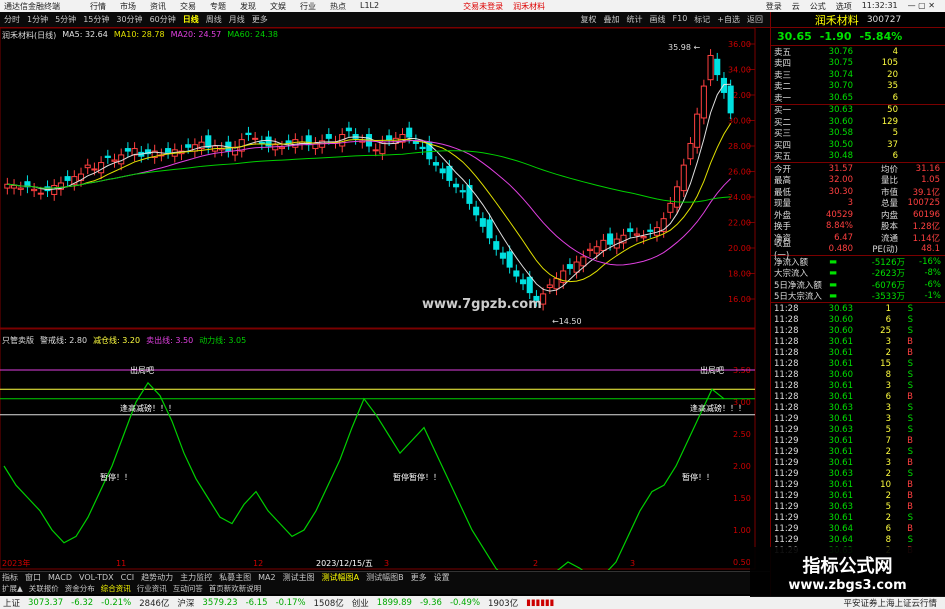  I want to click on tab: MACD, so click(60, 577).